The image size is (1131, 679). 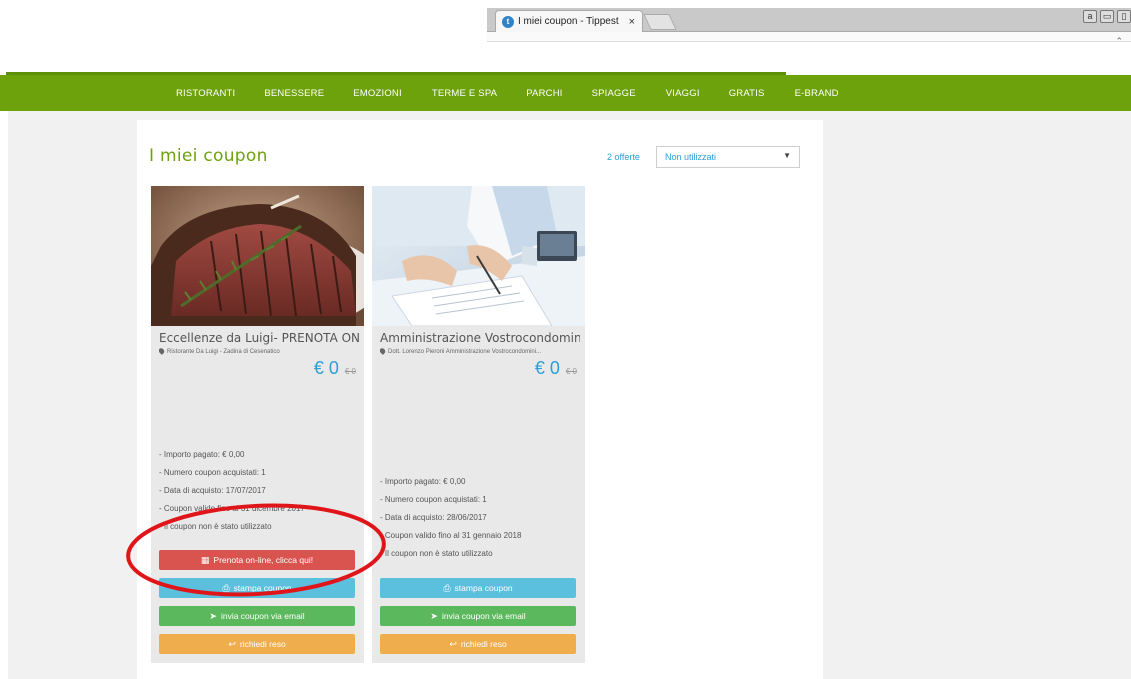 I want to click on nav-item-gratis: GRATIS, so click(x=747, y=93).